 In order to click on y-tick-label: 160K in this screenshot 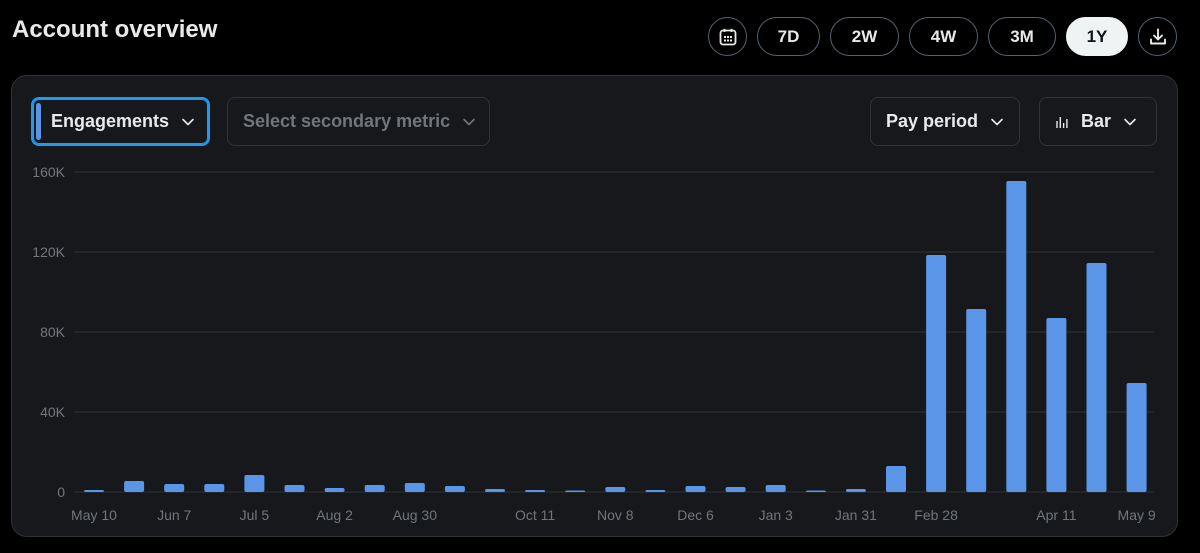, I will do `click(48, 172)`.